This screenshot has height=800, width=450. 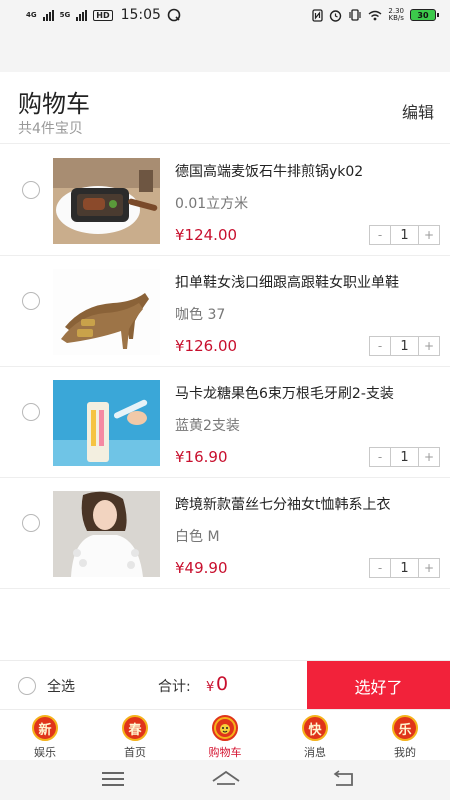 I want to click on checkout-bar: 全选 合计: ¥ 0 选好了, so click(x=225, y=685).